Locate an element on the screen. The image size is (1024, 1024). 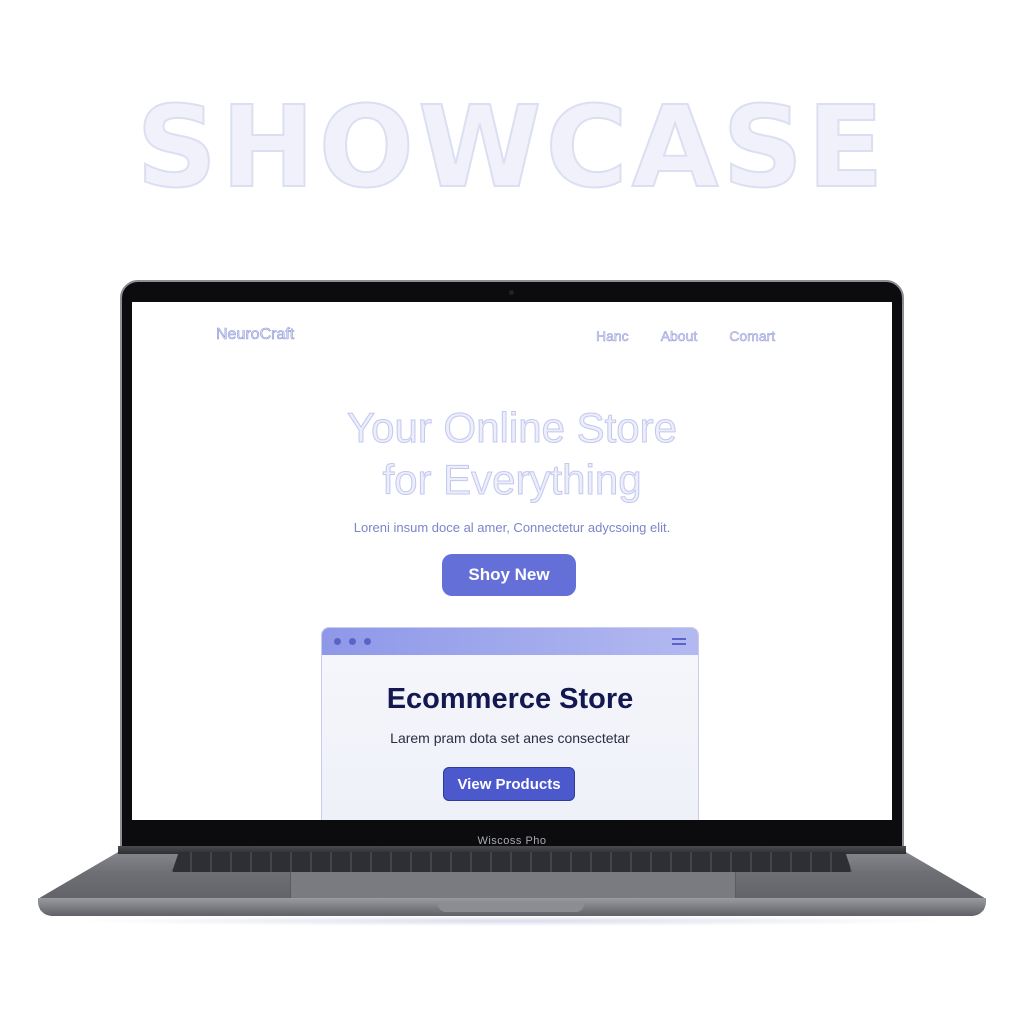
view-products-button: View Products is located at coordinates (509, 784).